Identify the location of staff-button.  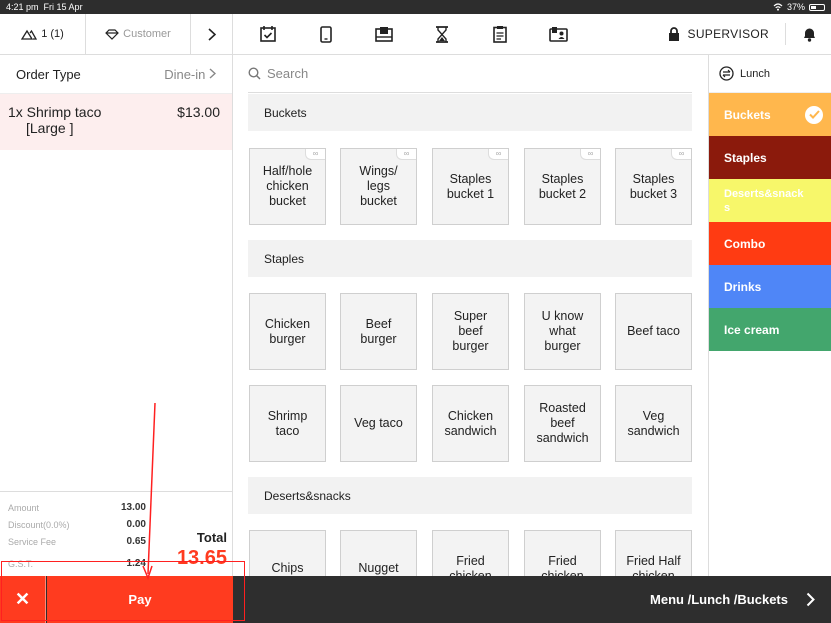
(558, 34).